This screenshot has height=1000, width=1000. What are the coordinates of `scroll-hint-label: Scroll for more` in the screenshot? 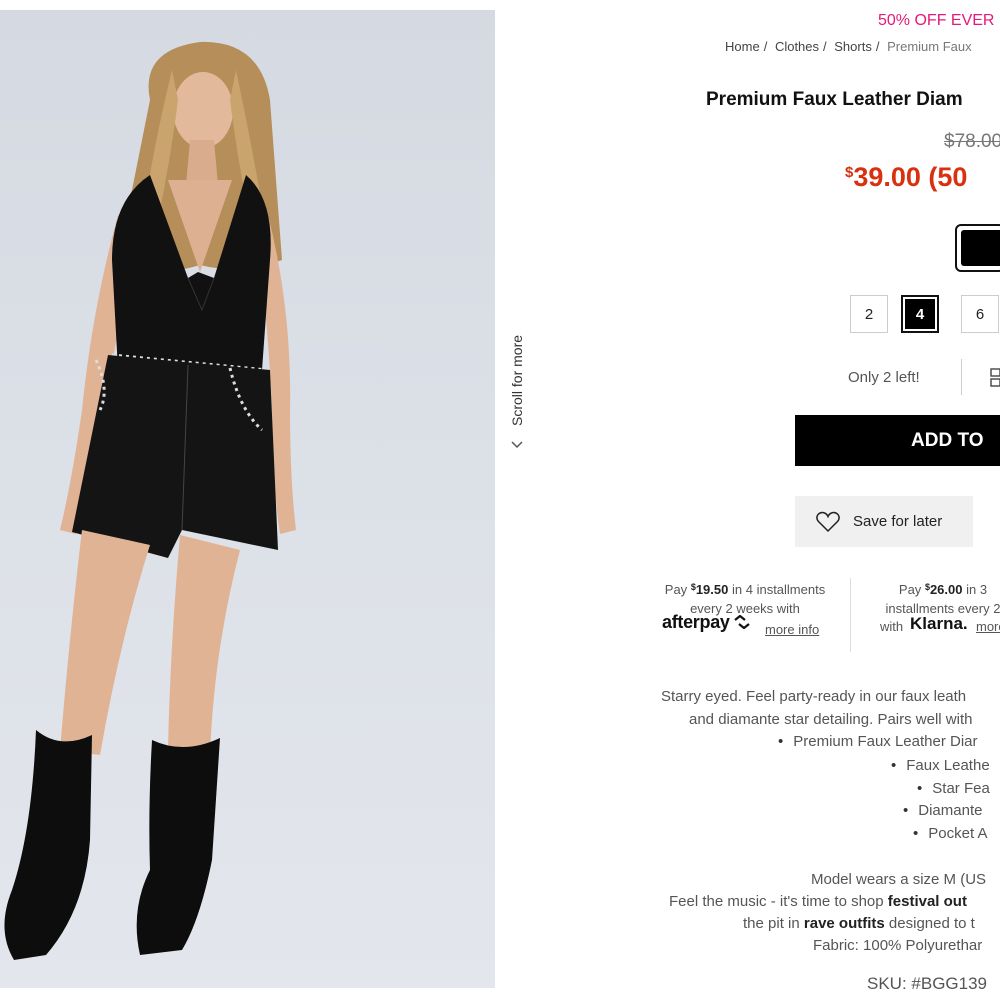 It's located at (517, 380).